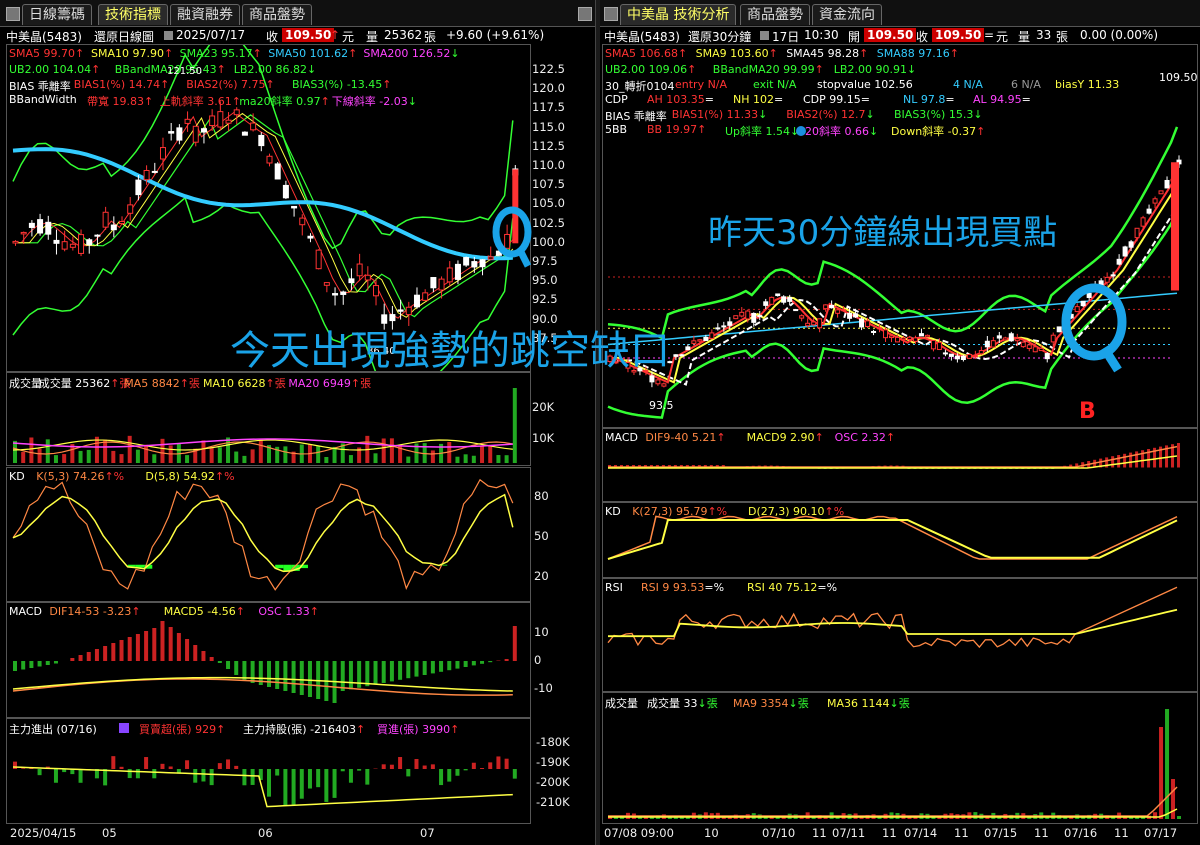 The width and height of the screenshot is (1200, 845). I want to click on legend-text: 6 N/A, so click(1026, 84).